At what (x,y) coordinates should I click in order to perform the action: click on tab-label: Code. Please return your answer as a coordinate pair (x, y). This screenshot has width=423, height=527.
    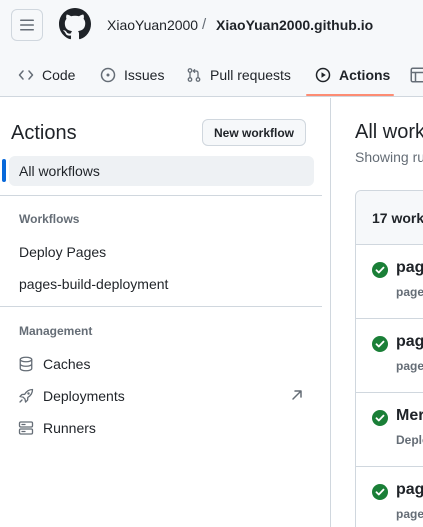
    Looking at the image, I should click on (59, 74).